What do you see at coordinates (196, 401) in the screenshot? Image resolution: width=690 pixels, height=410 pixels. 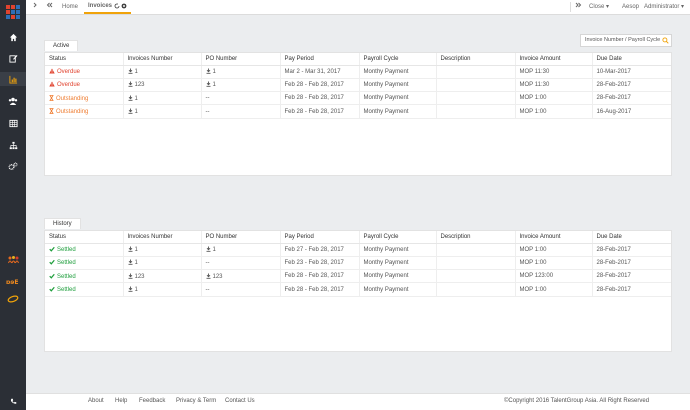 I see `footer-link-privacy: Privacy & Term` at bounding box center [196, 401].